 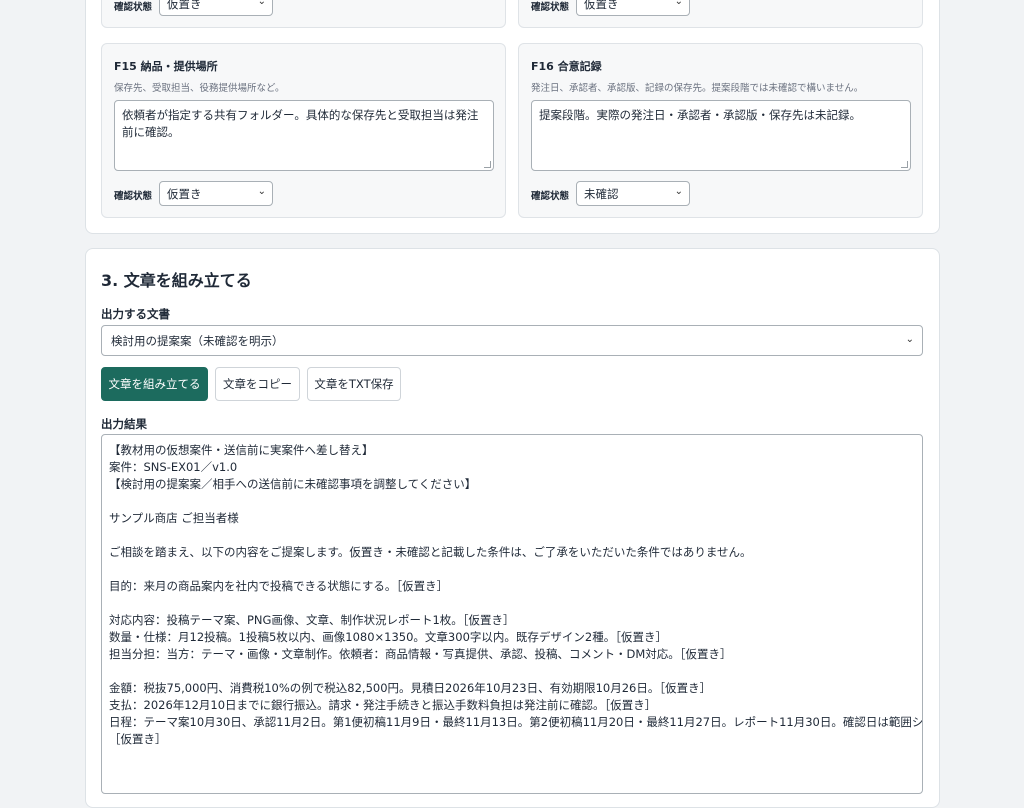 What do you see at coordinates (512, 340) in the screenshot?
I see `output-document-select: 検討用の提案案（未確認を明示） ⌄` at bounding box center [512, 340].